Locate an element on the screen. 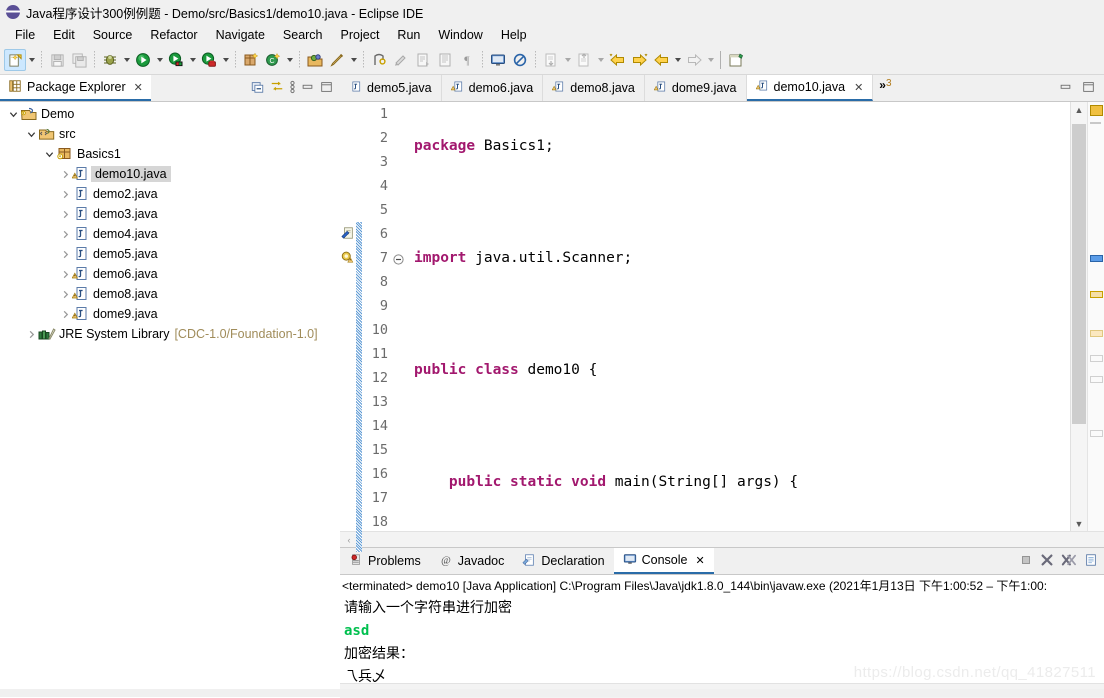 The height and width of the screenshot is (698, 1104). coverage-icon is located at coordinates (209, 60).